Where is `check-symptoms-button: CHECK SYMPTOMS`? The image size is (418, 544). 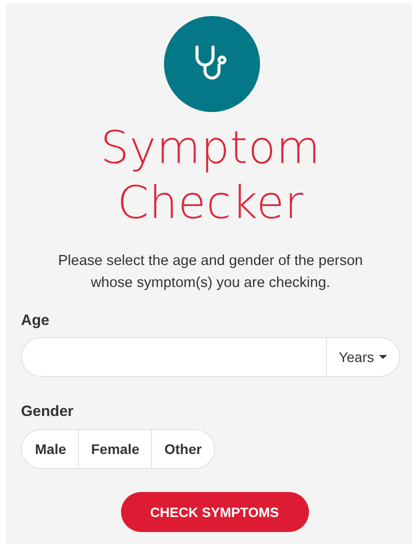
check-symptoms-button: CHECK SYMPTOMS is located at coordinates (214, 512).